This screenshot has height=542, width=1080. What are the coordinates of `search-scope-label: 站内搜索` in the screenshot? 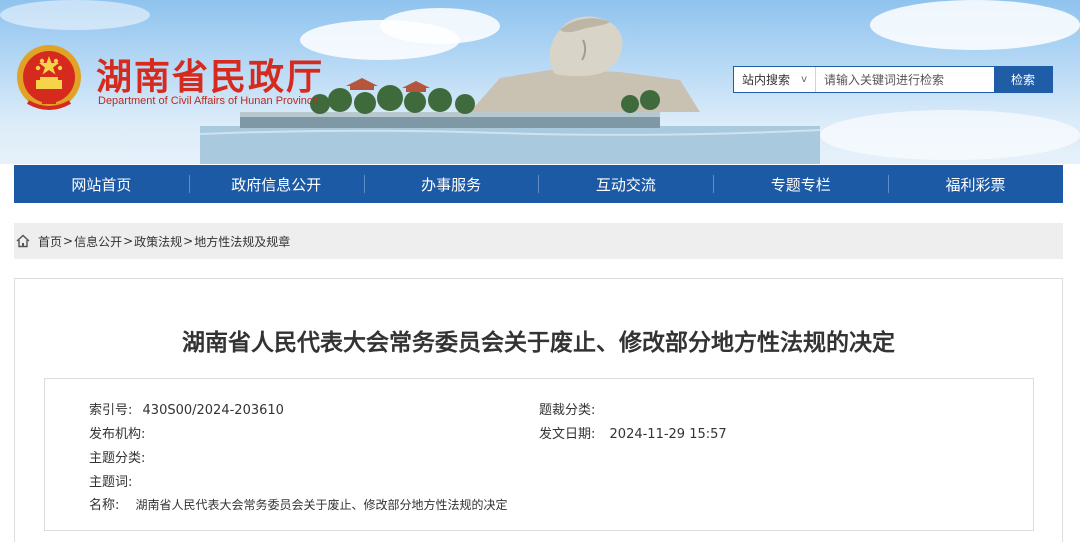 It's located at (766, 80).